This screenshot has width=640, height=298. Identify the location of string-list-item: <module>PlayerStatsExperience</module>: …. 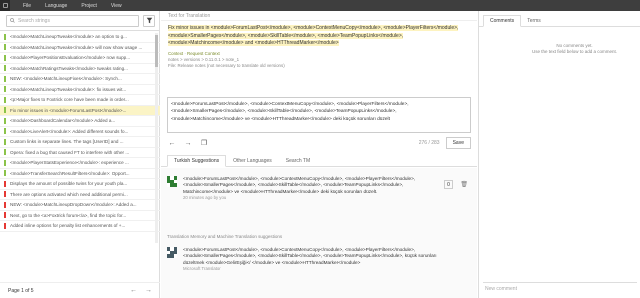
(80, 163).